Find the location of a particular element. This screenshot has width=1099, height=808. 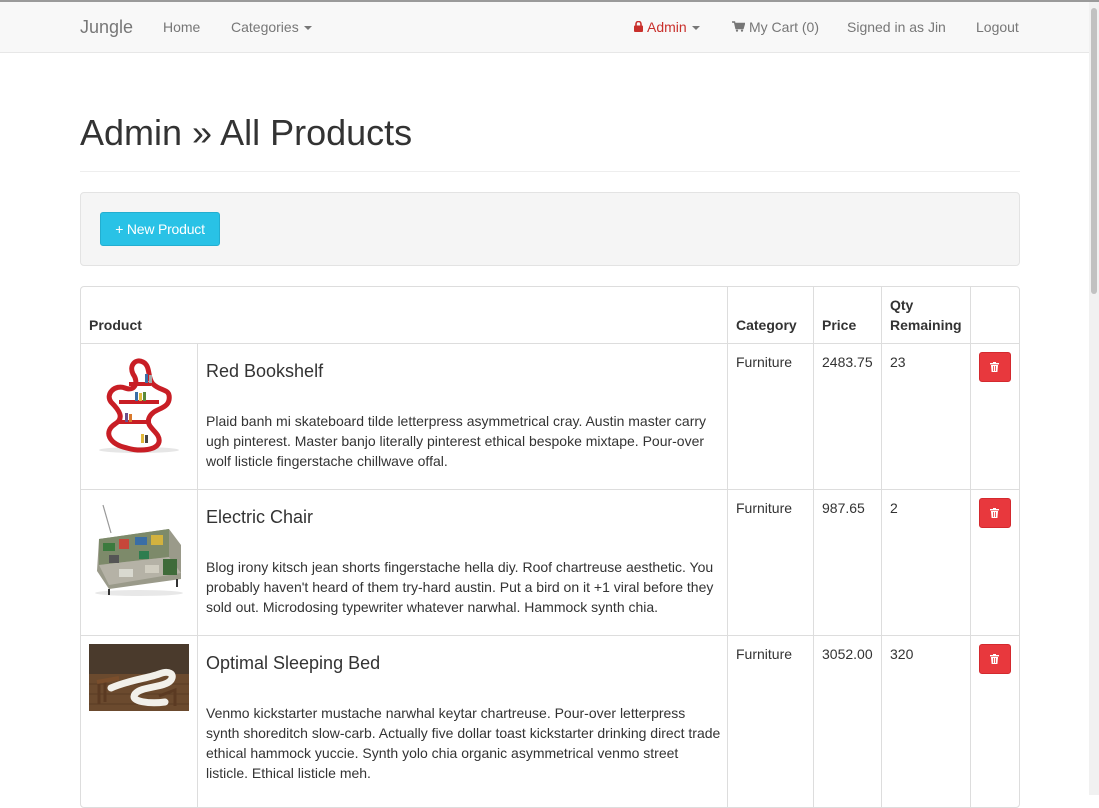

product-price: 987.65 is located at coordinates (843, 508).